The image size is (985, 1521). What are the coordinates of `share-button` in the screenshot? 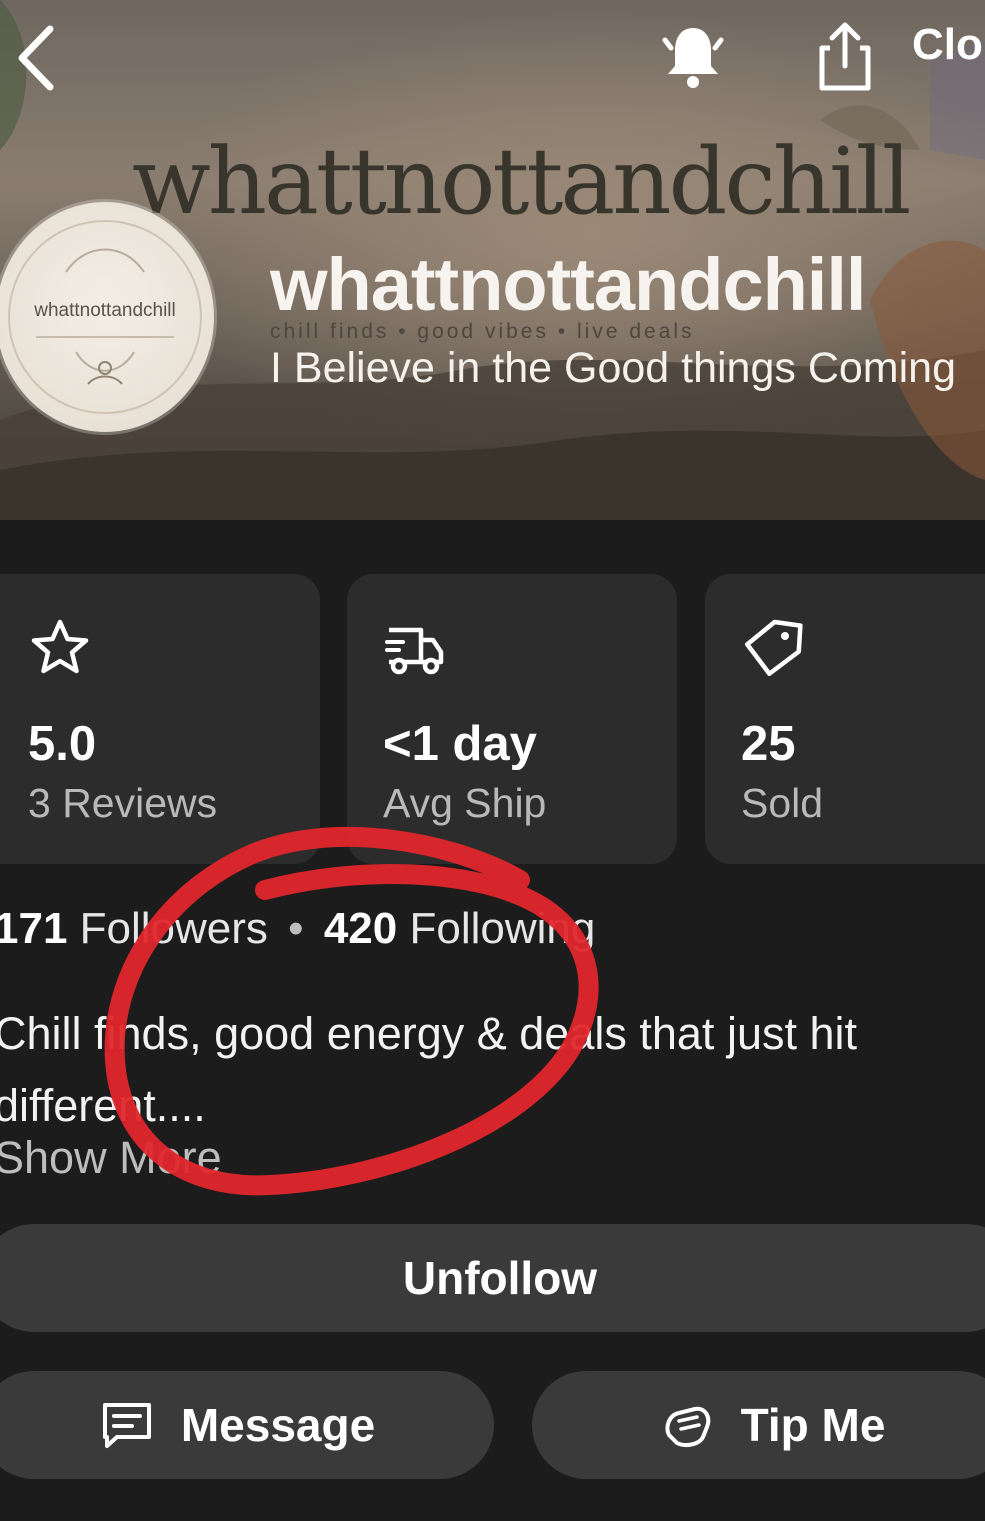 It's located at (845, 56).